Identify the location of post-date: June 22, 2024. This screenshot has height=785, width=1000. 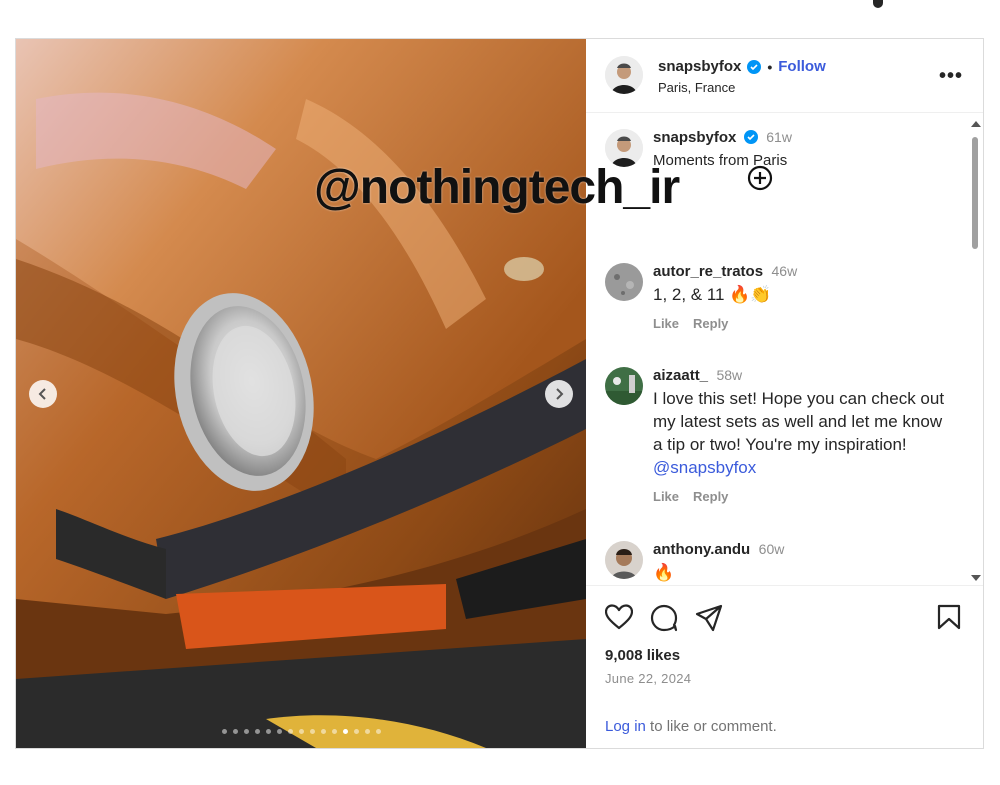
(648, 678).